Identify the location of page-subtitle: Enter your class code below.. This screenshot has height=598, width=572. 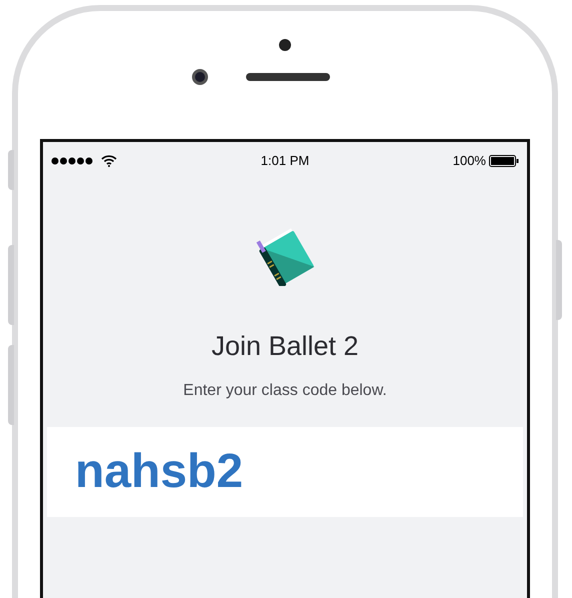
(285, 390).